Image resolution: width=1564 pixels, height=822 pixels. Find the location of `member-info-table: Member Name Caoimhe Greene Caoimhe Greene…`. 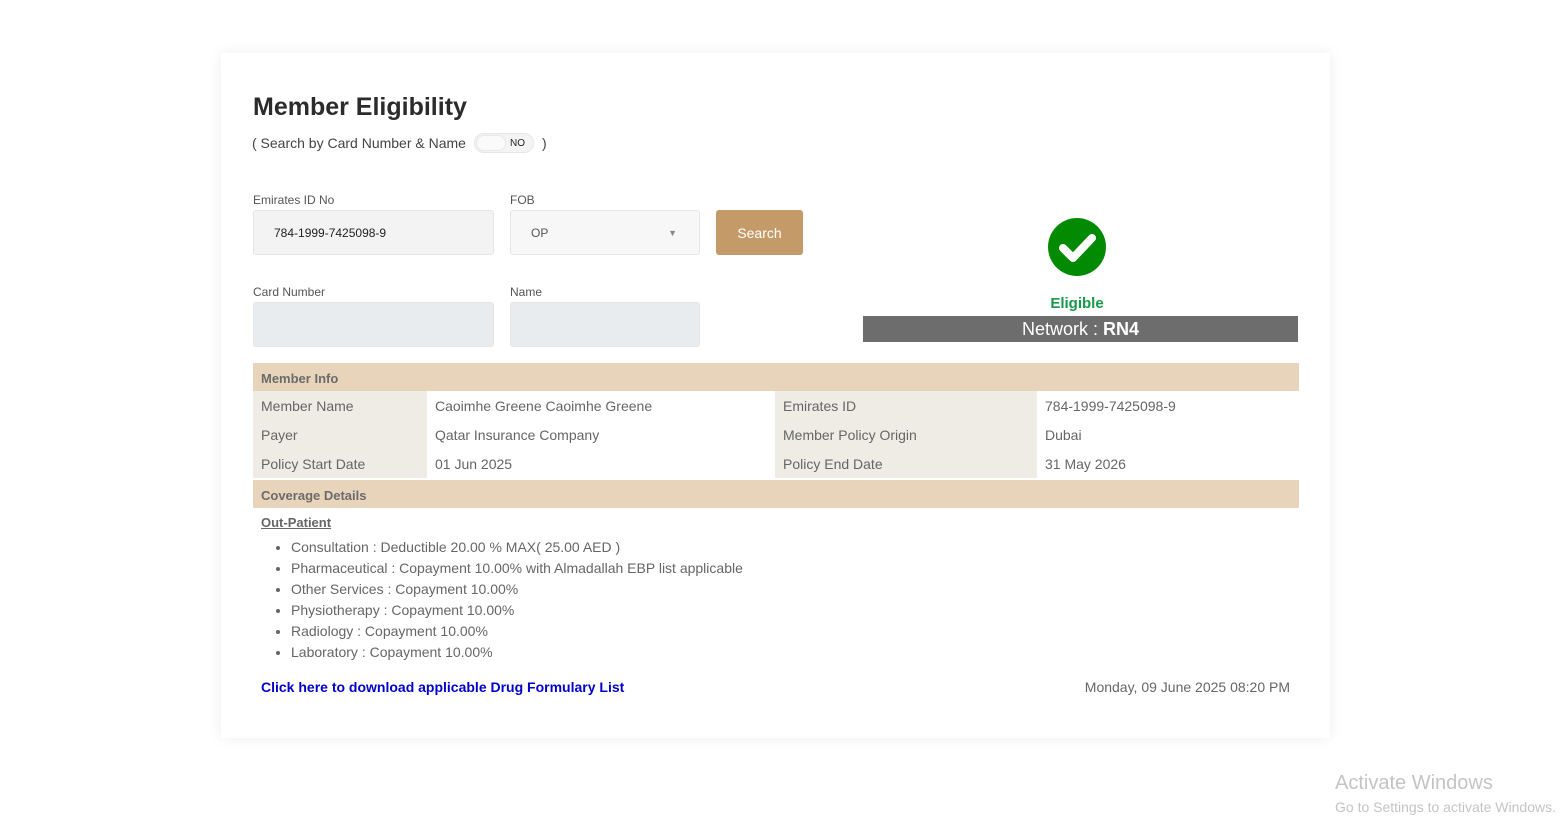

member-info-table: Member Name Caoimhe Greene Caoimhe Greene… is located at coordinates (776, 434).